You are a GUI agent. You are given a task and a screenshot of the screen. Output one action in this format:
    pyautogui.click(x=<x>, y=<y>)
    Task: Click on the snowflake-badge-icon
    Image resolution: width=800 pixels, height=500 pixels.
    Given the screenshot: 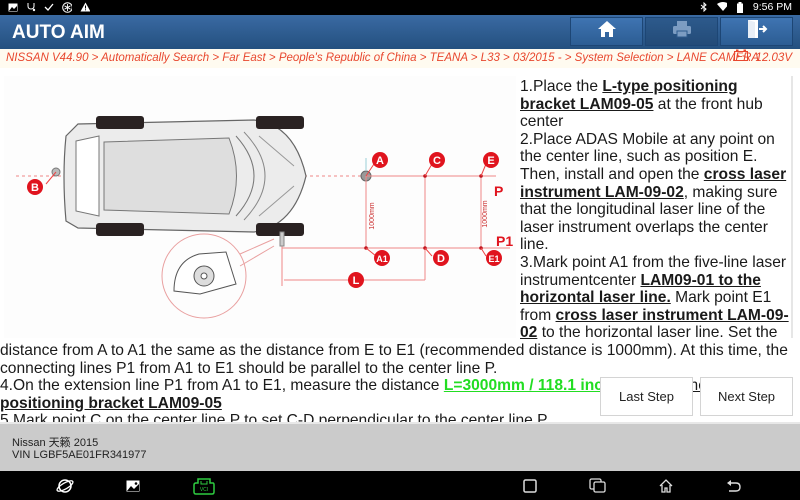 What is the action you would take?
    pyautogui.click(x=67, y=7)
    